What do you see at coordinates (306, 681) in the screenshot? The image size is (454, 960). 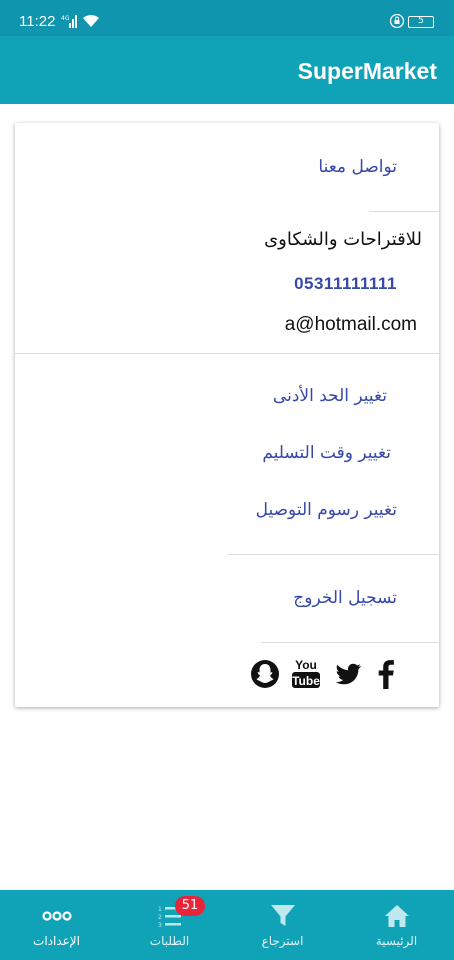 I see `svg-text: Tube` at bounding box center [306, 681].